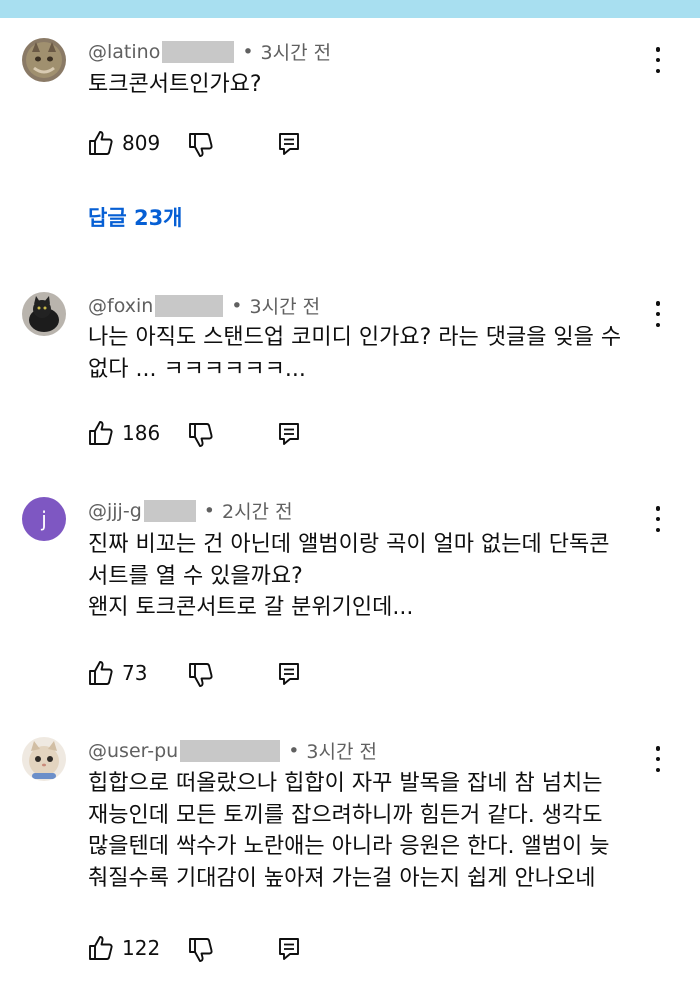  I want to click on comment-line: 춰질수록 기대감이 높아져 가는걸 아는지 쉽게 안나오네, so click(342, 879).